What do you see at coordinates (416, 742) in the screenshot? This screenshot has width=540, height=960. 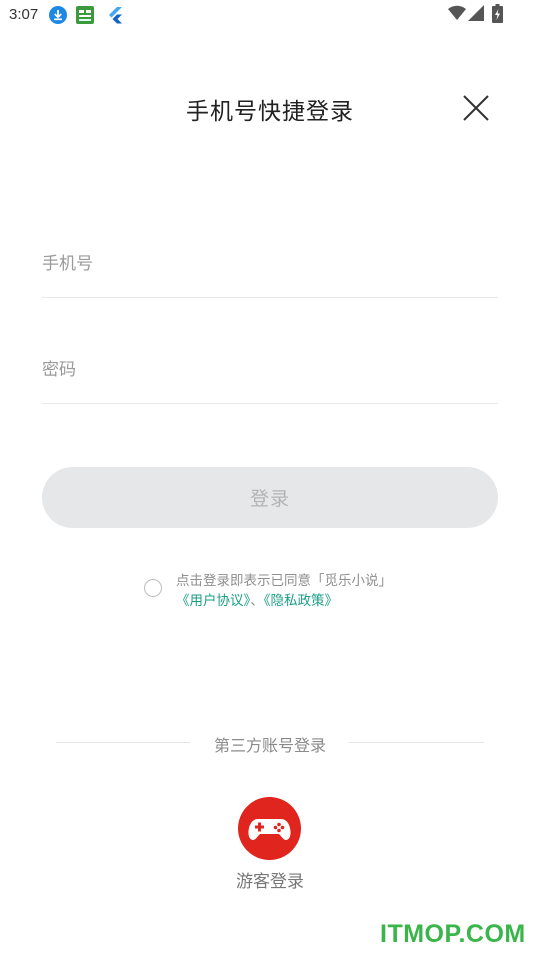 I see `divider-right` at bounding box center [416, 742].